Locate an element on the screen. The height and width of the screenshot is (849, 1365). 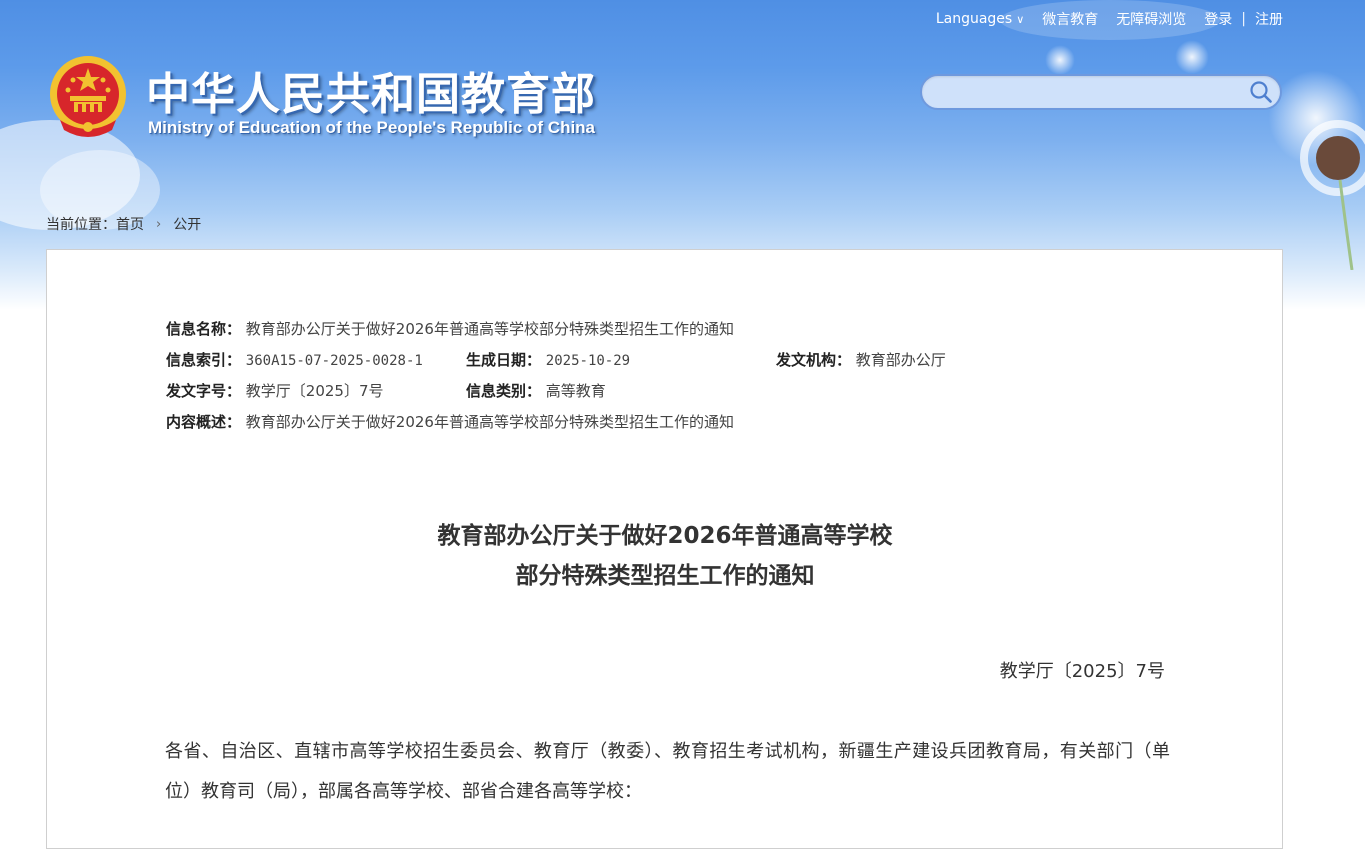
top-links: Languages ∨ 微言教育 无障碍浏览 登录 | 注册 is located at coordinates (1109, 19).